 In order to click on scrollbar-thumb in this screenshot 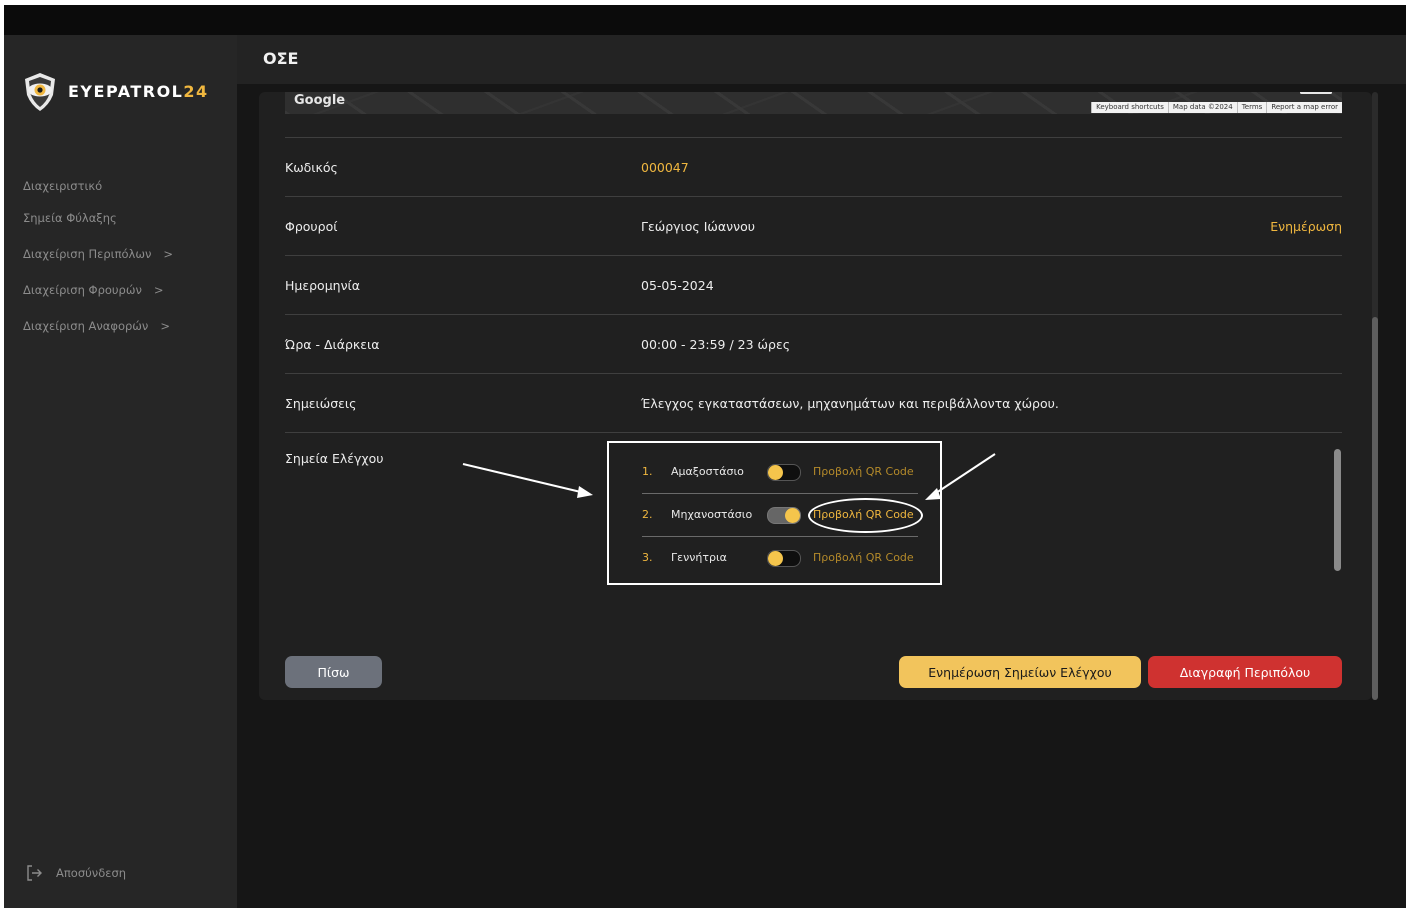, I will do `click(1375, 508)`.